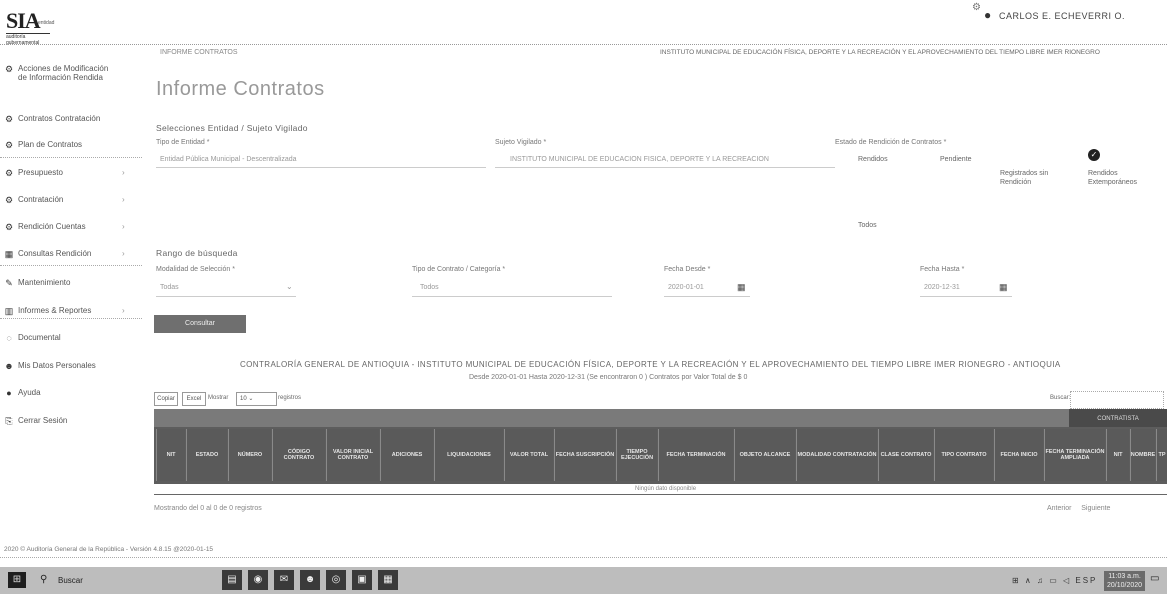 The width and height of the screenshot is (1167, 594). Describe the element at coordinates (44, 282) in the screenshot. I see `sidebar-item-label: Mantenimiento` at that location.